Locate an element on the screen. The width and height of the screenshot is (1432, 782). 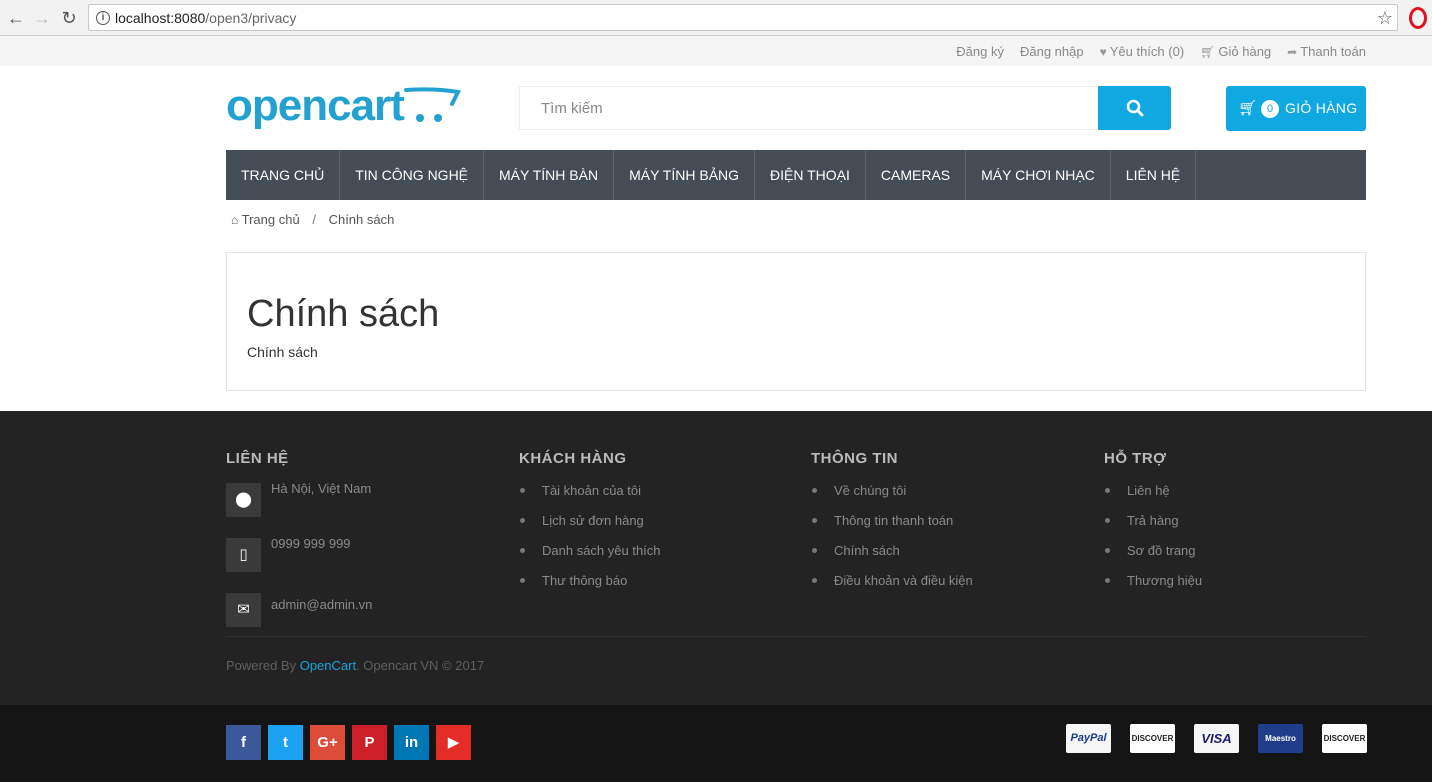
footer-support-heading: HỖ TRỢ is located at coordinates (1135, 458).